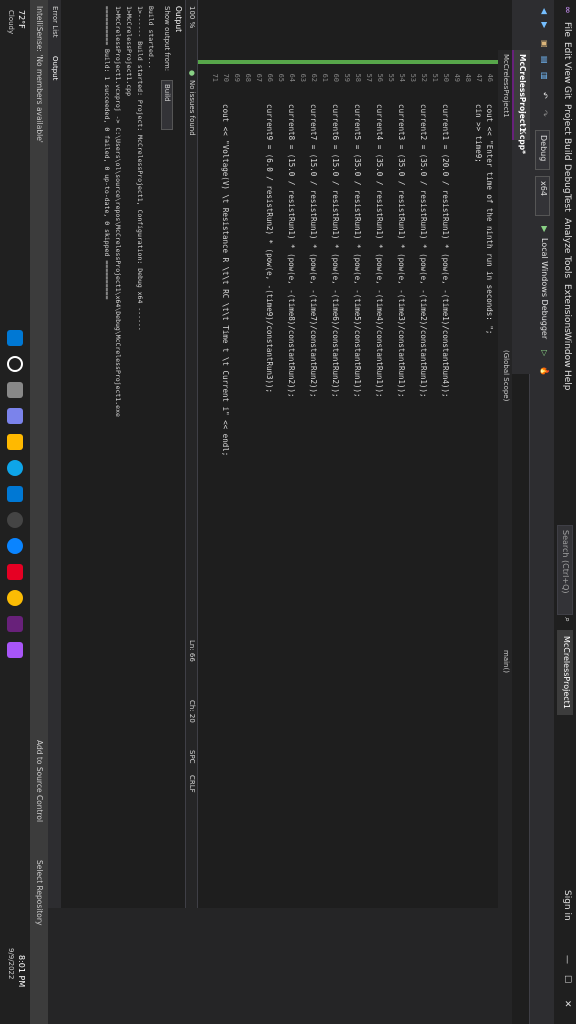  What do you see at coordinates (567, 979) in the screenshot?
I see `maximize-button: ☐` at bounding box center [567, 979].